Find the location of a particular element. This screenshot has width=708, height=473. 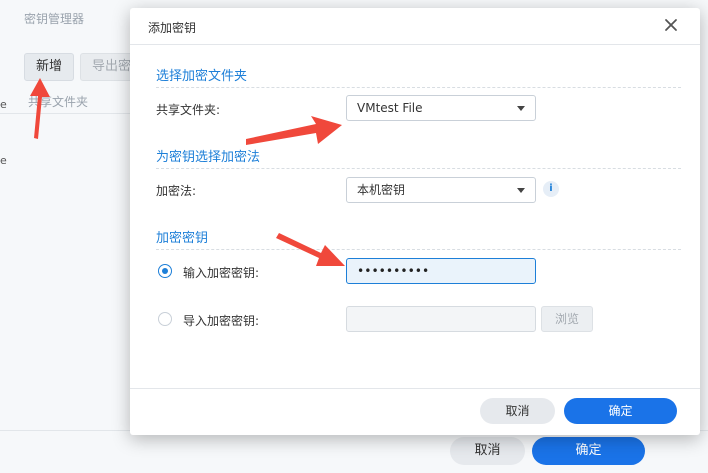

column-header-shared-folder: 共享文件夹 is located at coordinates (65, 102).